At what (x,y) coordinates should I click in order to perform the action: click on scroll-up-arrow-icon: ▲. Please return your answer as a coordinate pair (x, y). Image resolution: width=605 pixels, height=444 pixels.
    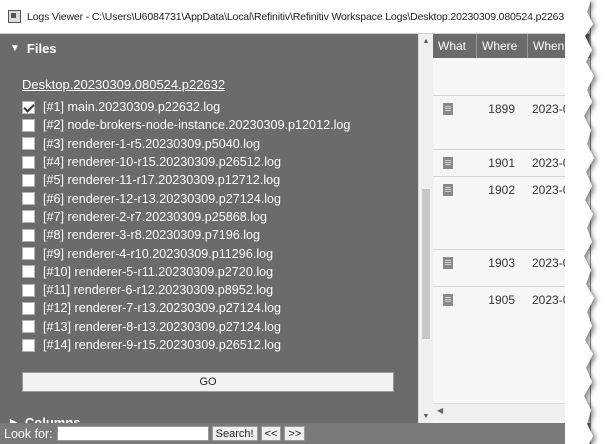
    Looking at the image, I should click on (426, 41).